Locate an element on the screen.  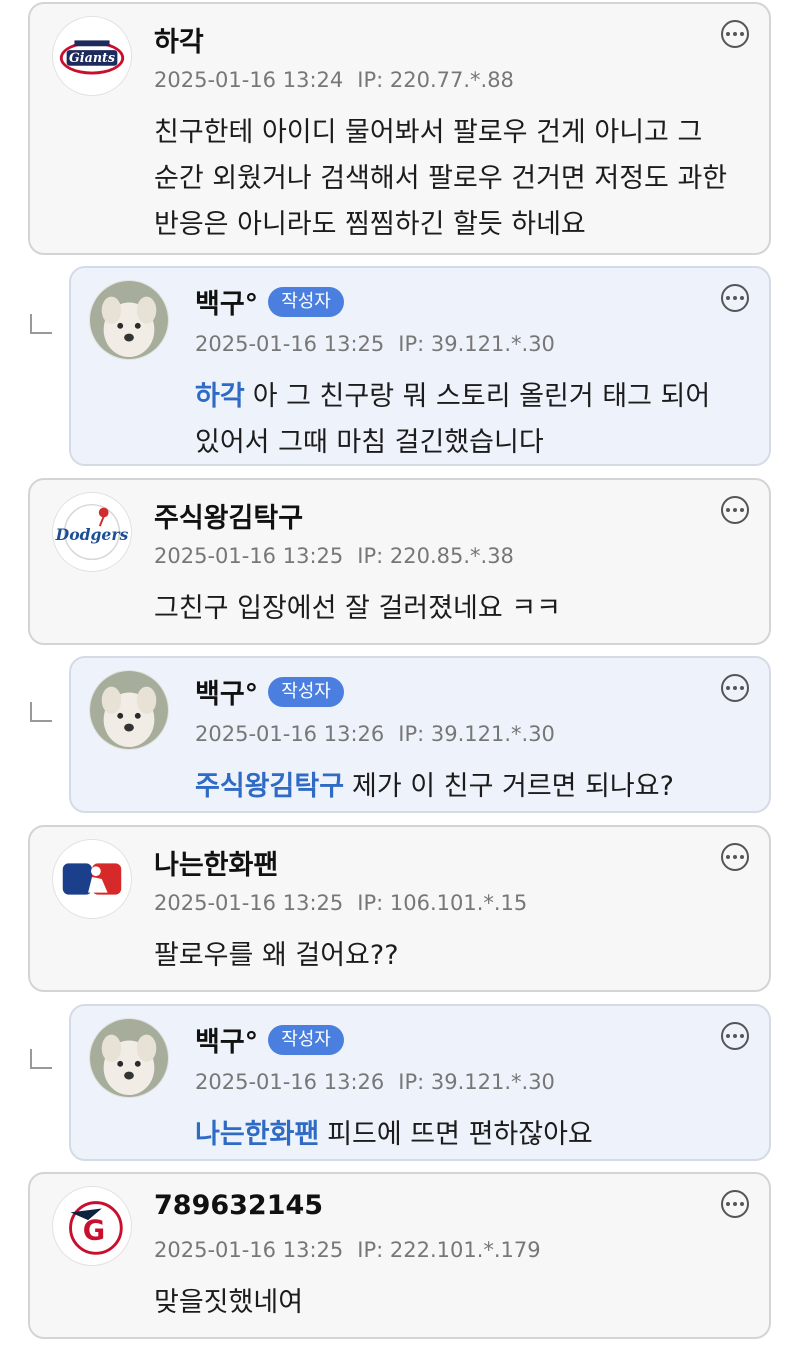
giants-logo-icon: Giants is located at coordinates (92, 56).